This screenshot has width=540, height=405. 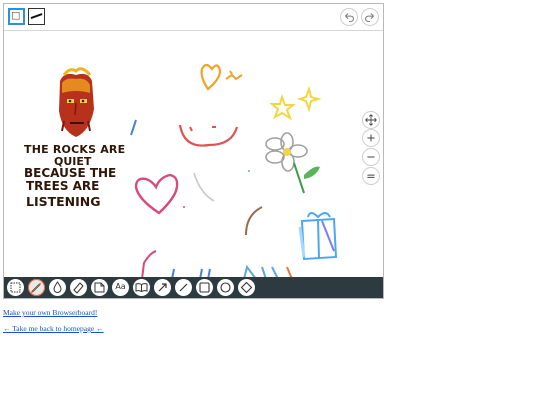 I want to click on fill-drop-icon, so click(x=57, y=287).